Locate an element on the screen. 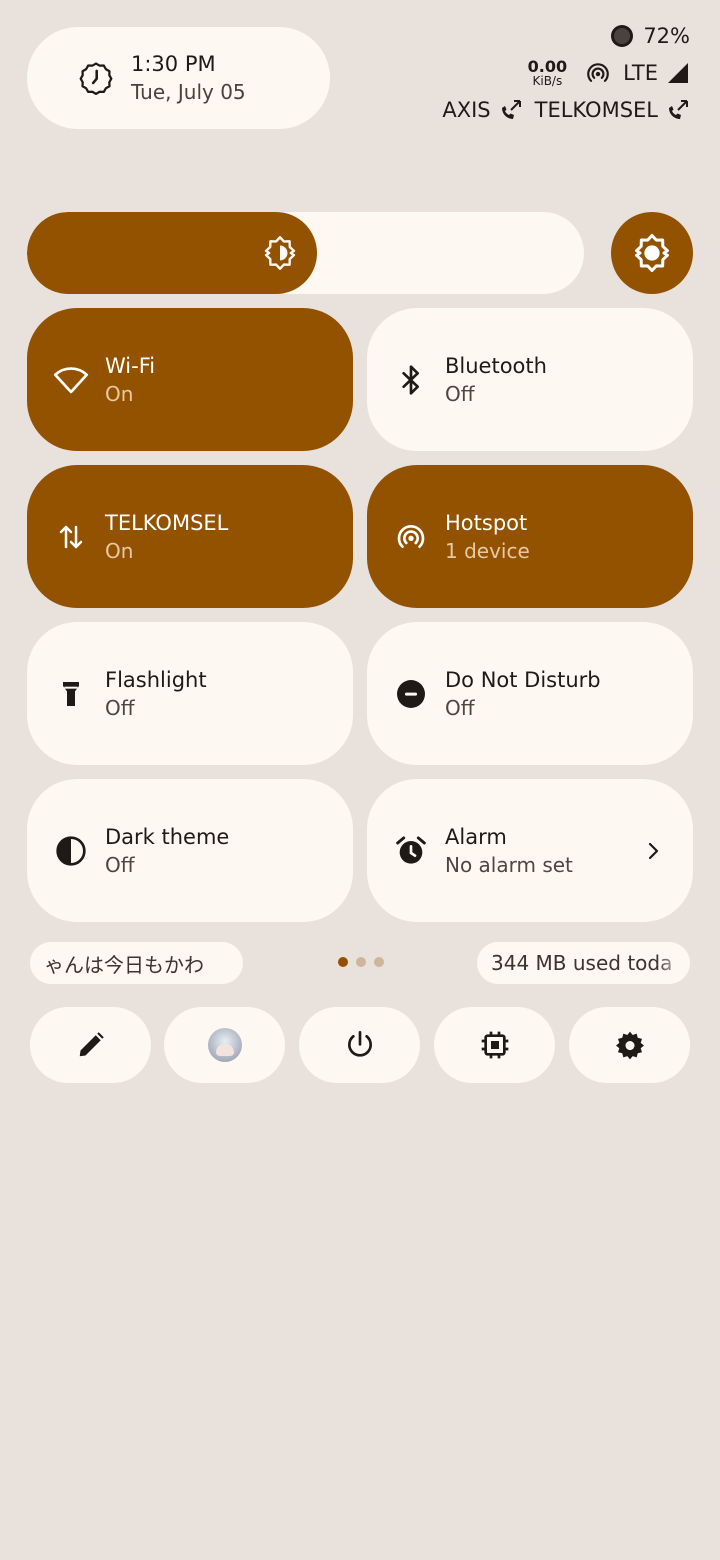 The height and width of the screenshot is (1560, 720). tile-state: 1 device is located at coordinates (487, 550).